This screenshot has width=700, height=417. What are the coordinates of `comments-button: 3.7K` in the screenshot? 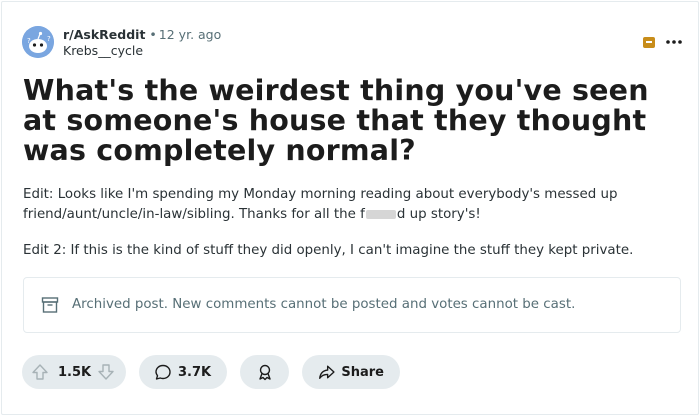 It's located at (183, 372).